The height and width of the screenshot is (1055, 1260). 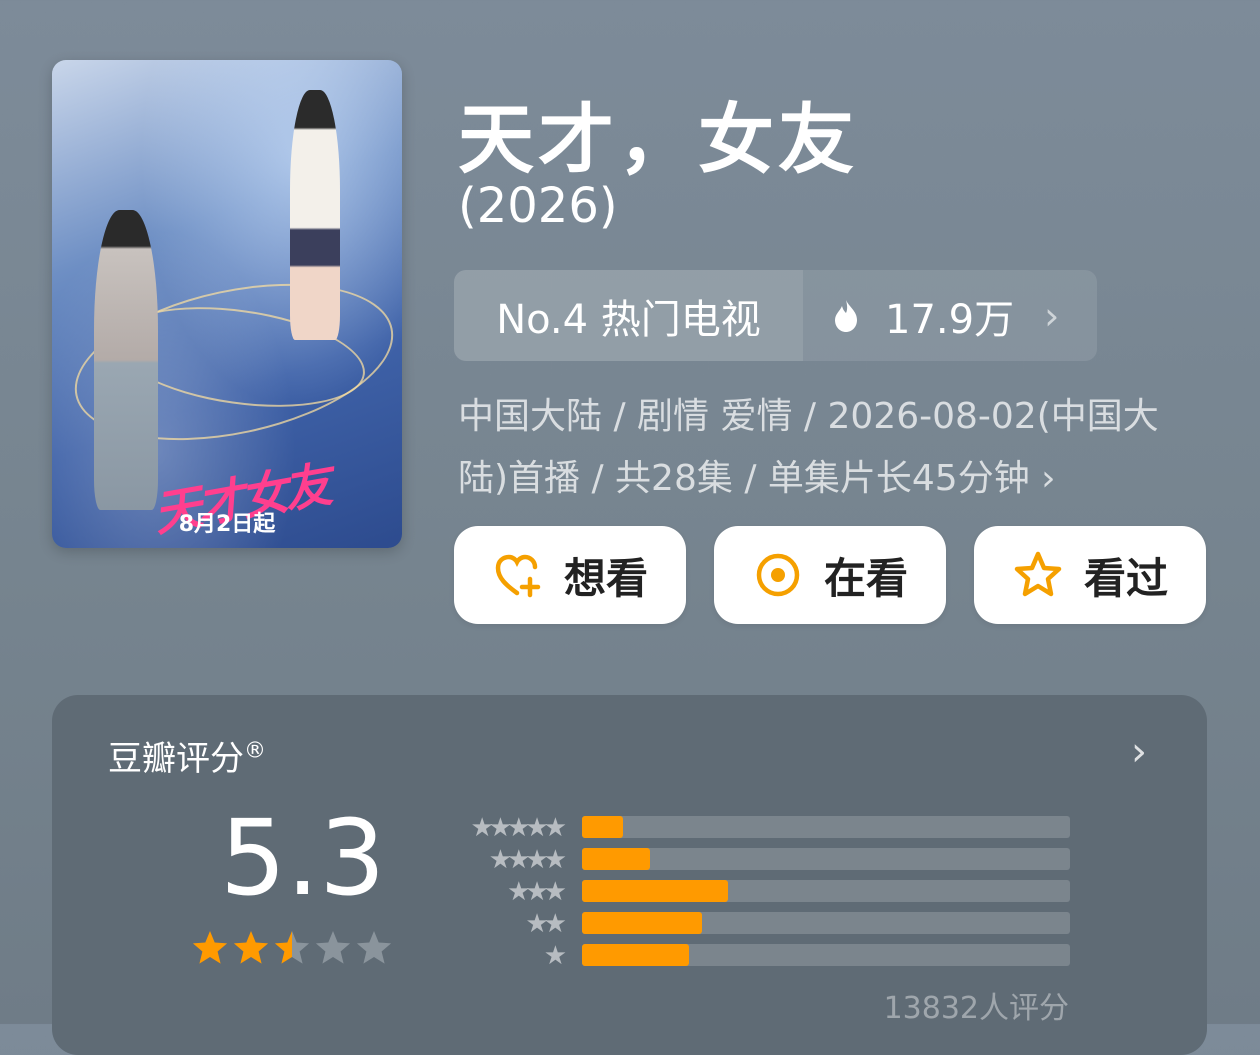 I want to click on rating-bar-row: ★★★★, so click(x=756, y=861).